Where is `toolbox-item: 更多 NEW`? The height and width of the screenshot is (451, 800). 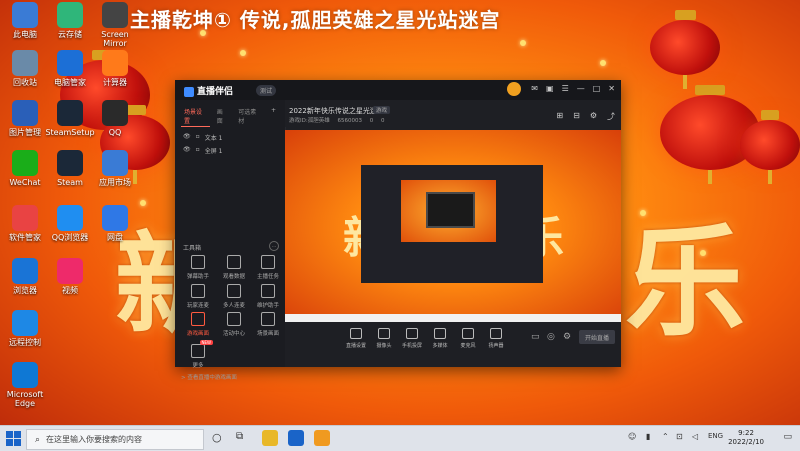
toolbox-item: 更多 NEW is located at coordinates (198, 354).